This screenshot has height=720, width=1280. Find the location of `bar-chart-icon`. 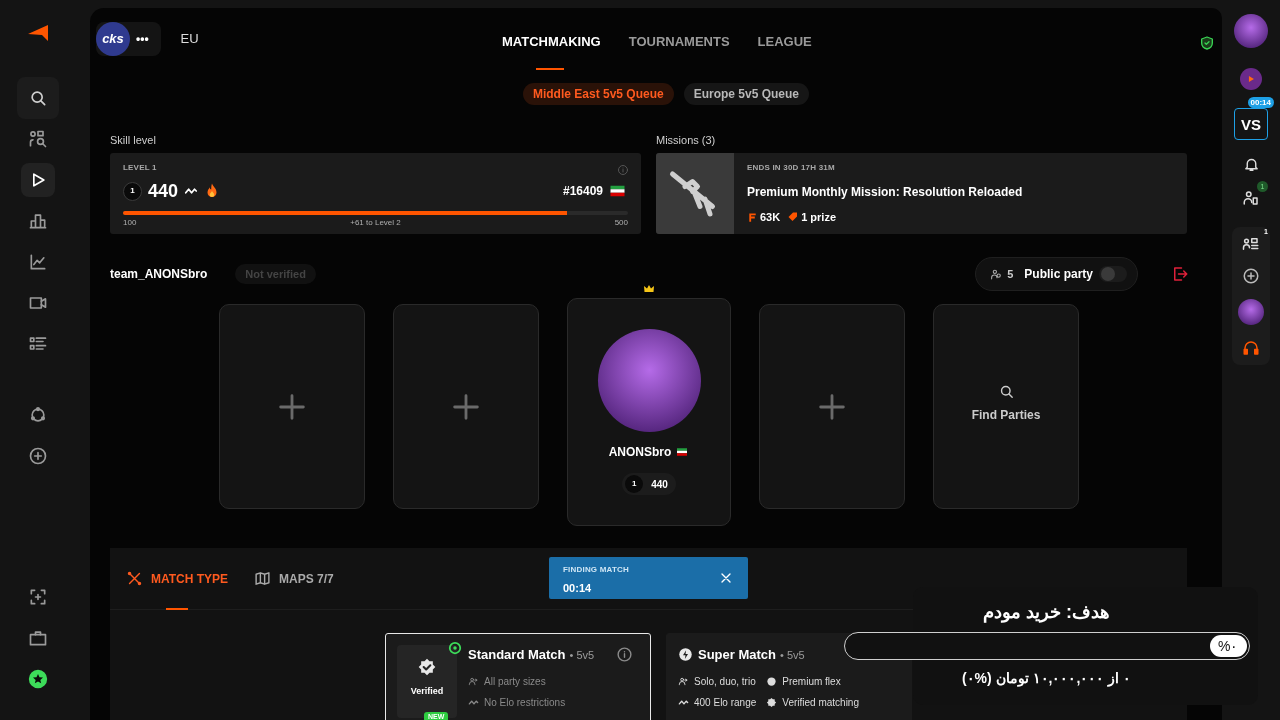

bar-chart-icon is located at coordinates (37, 221).